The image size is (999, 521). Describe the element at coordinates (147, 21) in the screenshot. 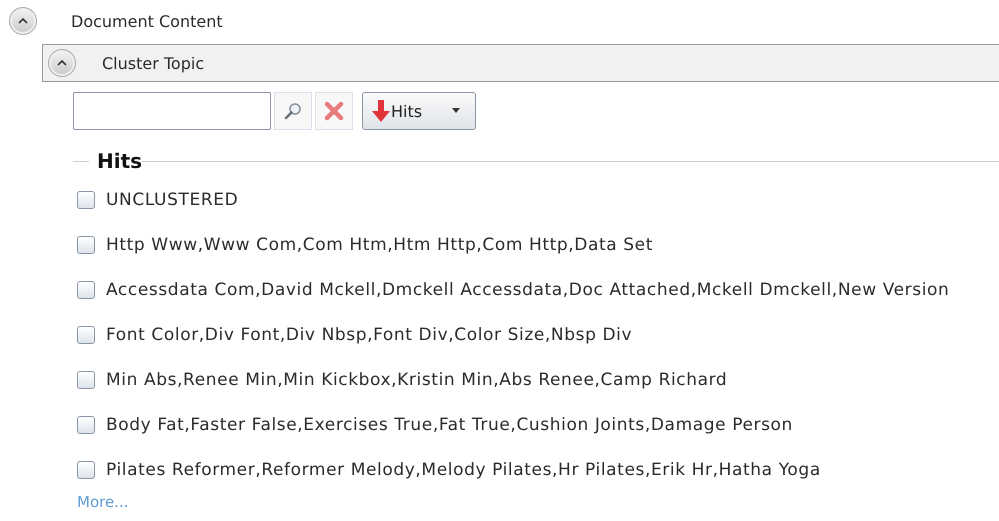

I see `section-title: Document Content` at that location.